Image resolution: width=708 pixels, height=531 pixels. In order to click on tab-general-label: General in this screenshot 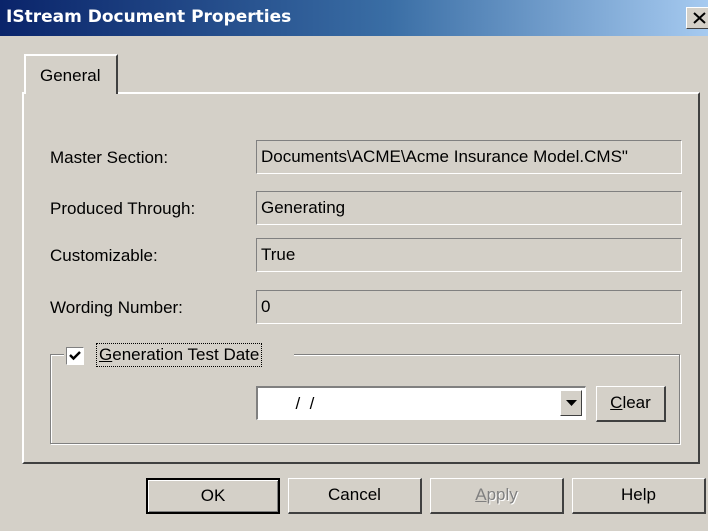, I will do `click(70, 75)`.